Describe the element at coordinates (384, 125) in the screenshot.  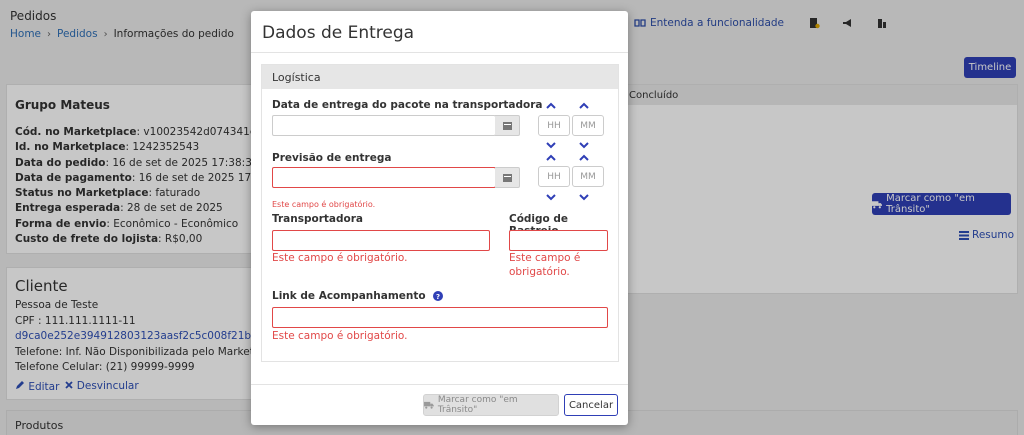
I see `delivery-date-input` at that location.